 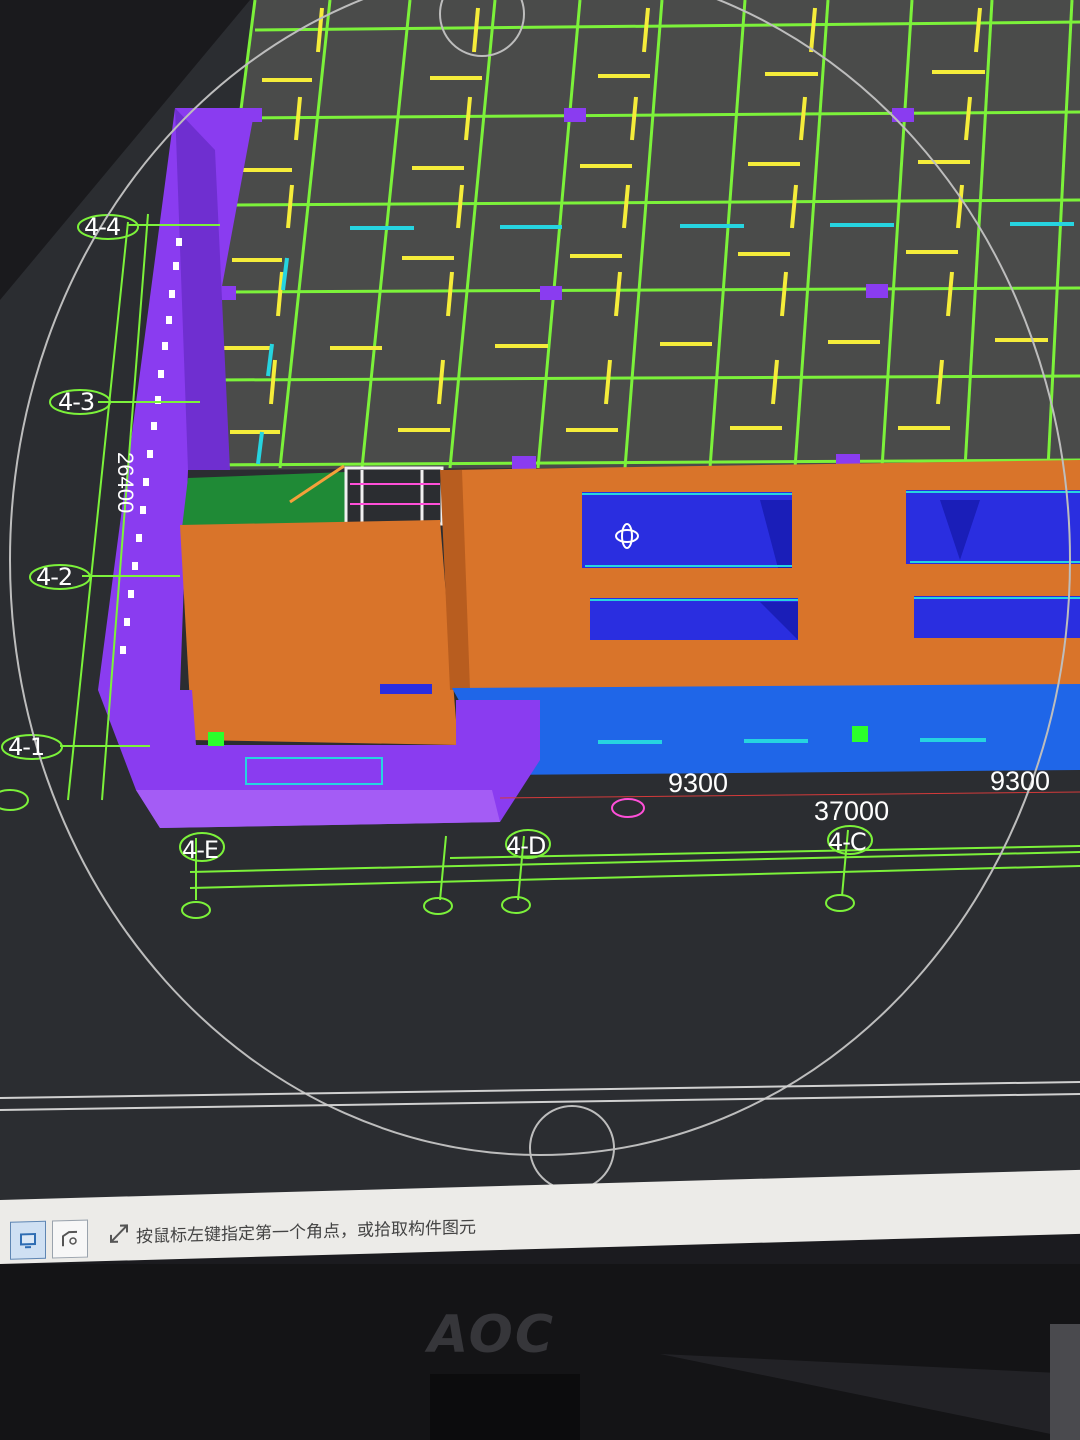 What do you see at coordinates (306, 1232) in the screenshot?
I see `command-prompt: 按鼠标左键指定第一个角点，或拾取构件图元` at bounding box center [306, 1232].